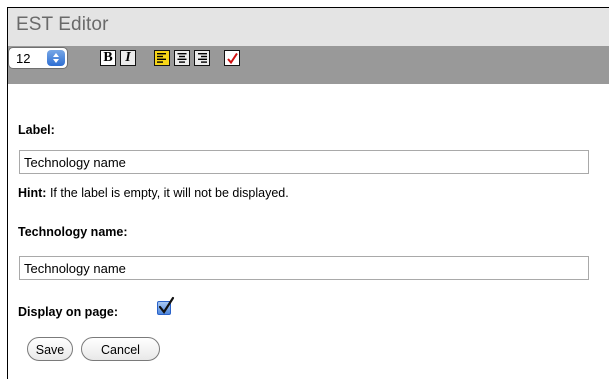  Describe the element at coordinates (232, 58) in the screenshot. I see `spellcheck-icon` at that location.